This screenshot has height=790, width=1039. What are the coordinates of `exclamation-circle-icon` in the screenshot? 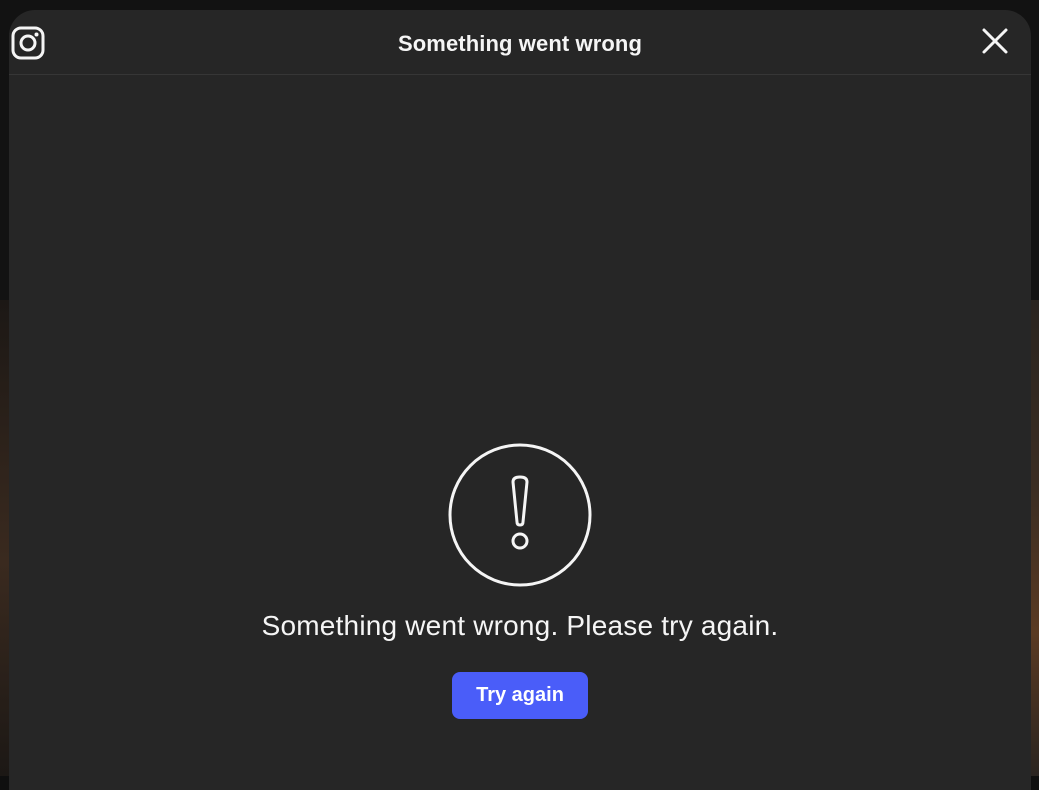 It's located at (520, 515).